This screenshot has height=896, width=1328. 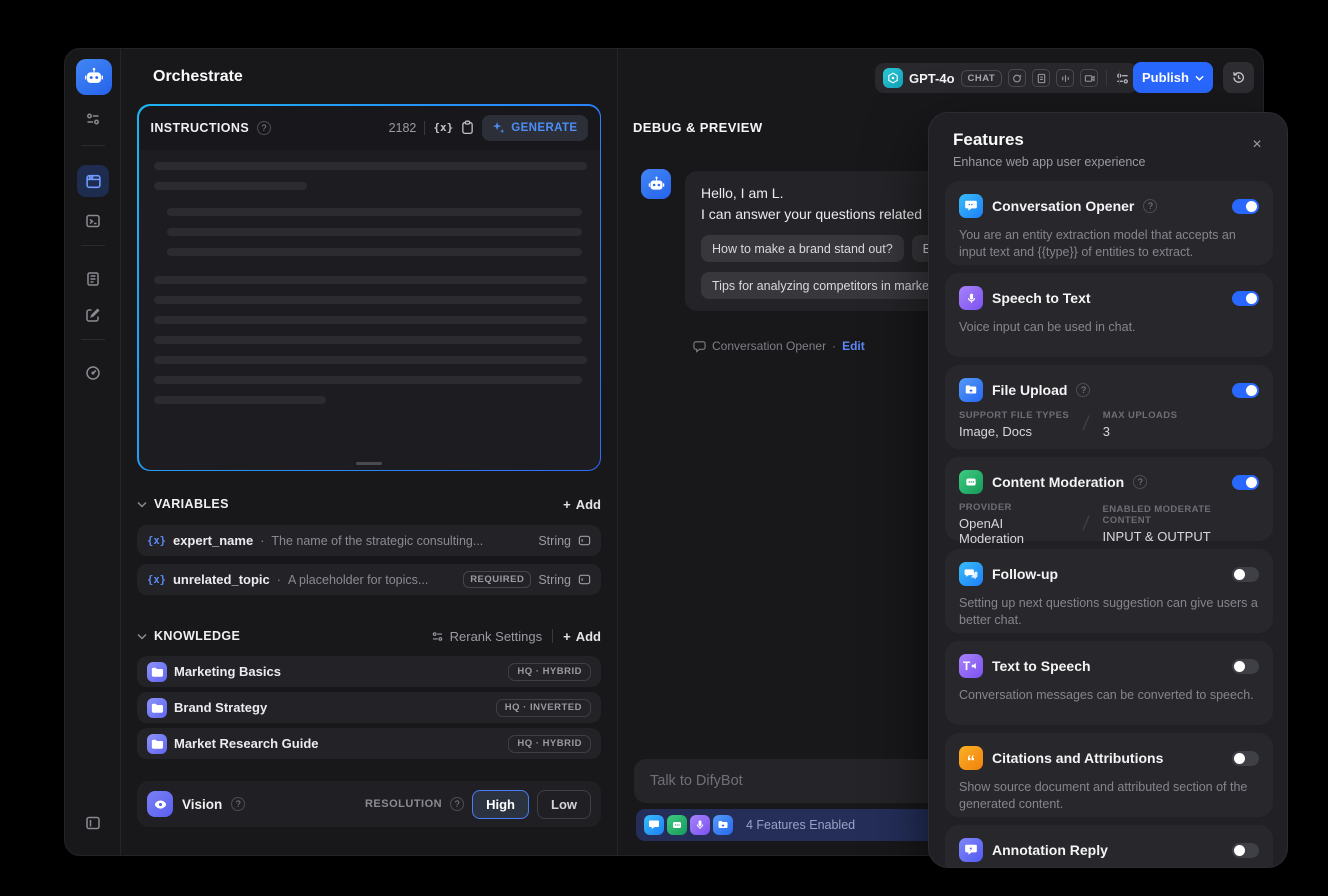 I want to click on generate-button: GENERATE, so click(x=535, y=127).